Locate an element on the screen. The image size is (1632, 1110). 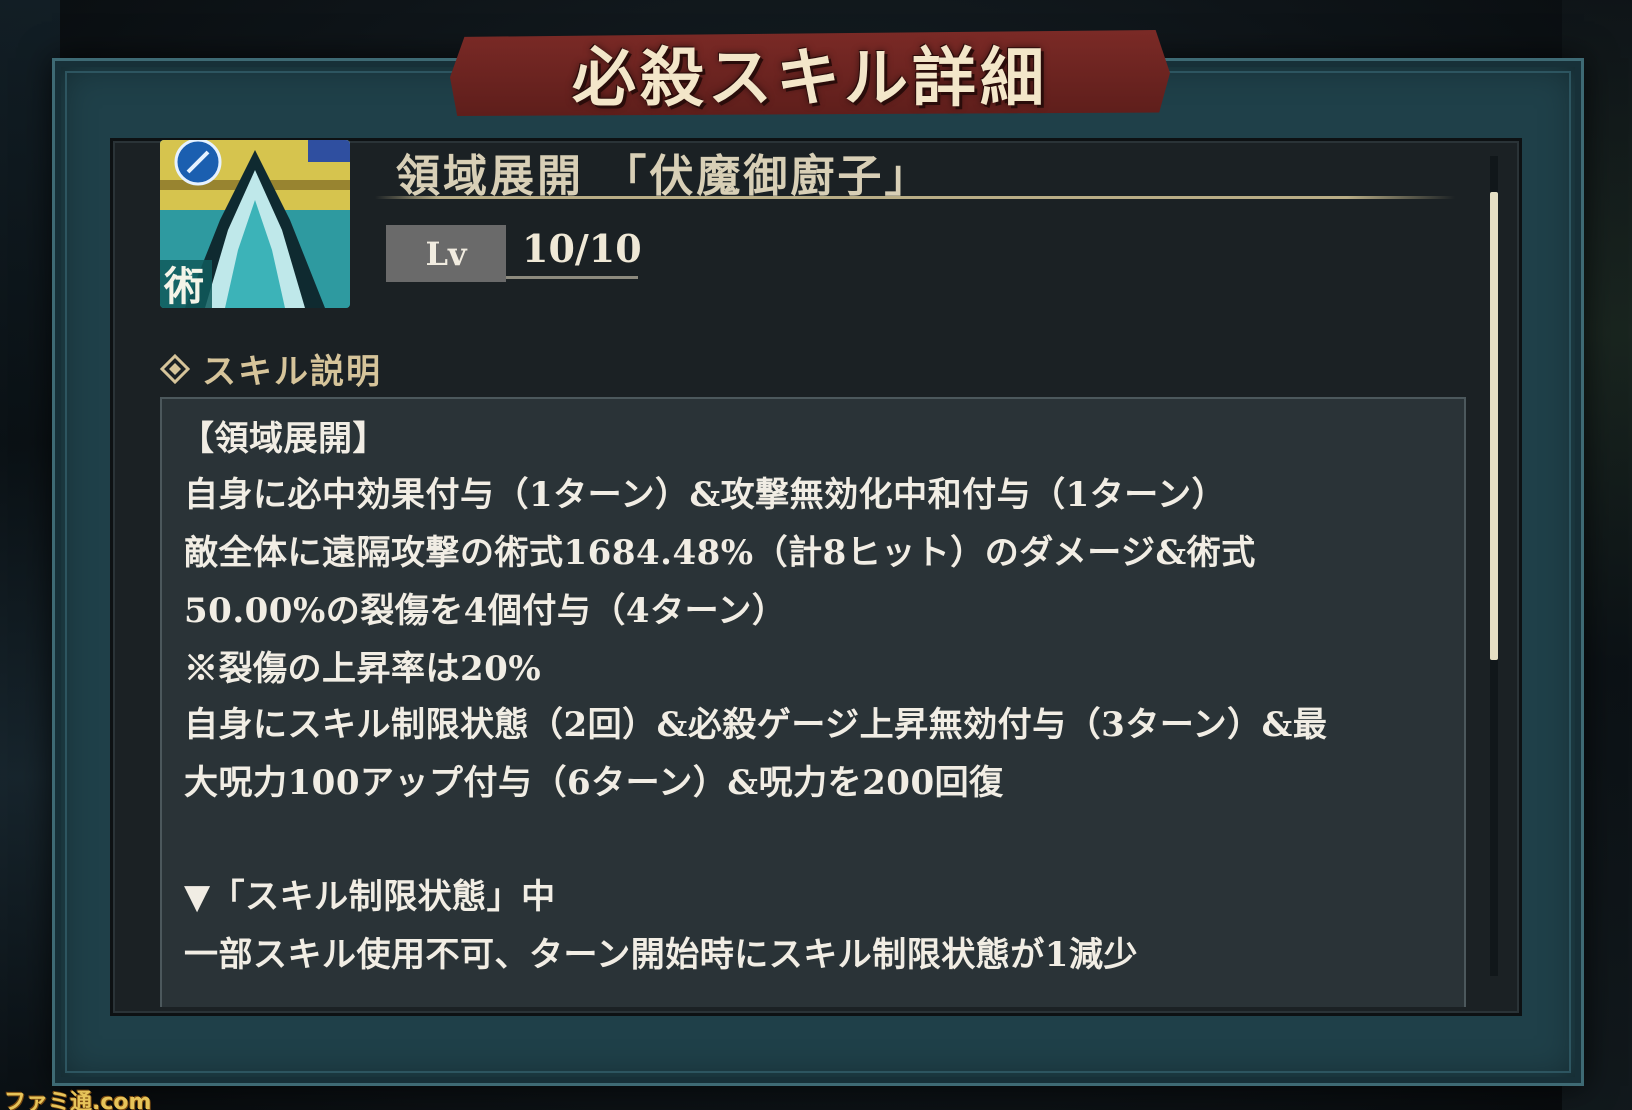
level-label: Lv is located at coordinates (446, 253).